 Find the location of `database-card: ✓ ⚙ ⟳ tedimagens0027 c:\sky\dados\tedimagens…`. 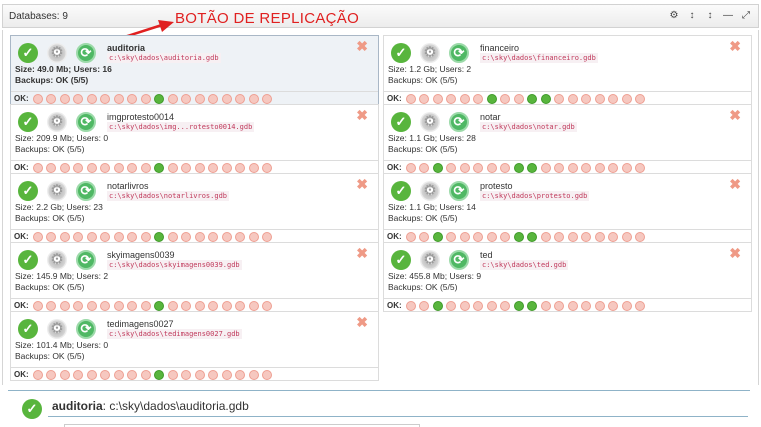

database-card: ✓ ⚙ ⟳ tedimagens0027 c:\sky\dados\tedimagens… is located at coordinates (194, 346).